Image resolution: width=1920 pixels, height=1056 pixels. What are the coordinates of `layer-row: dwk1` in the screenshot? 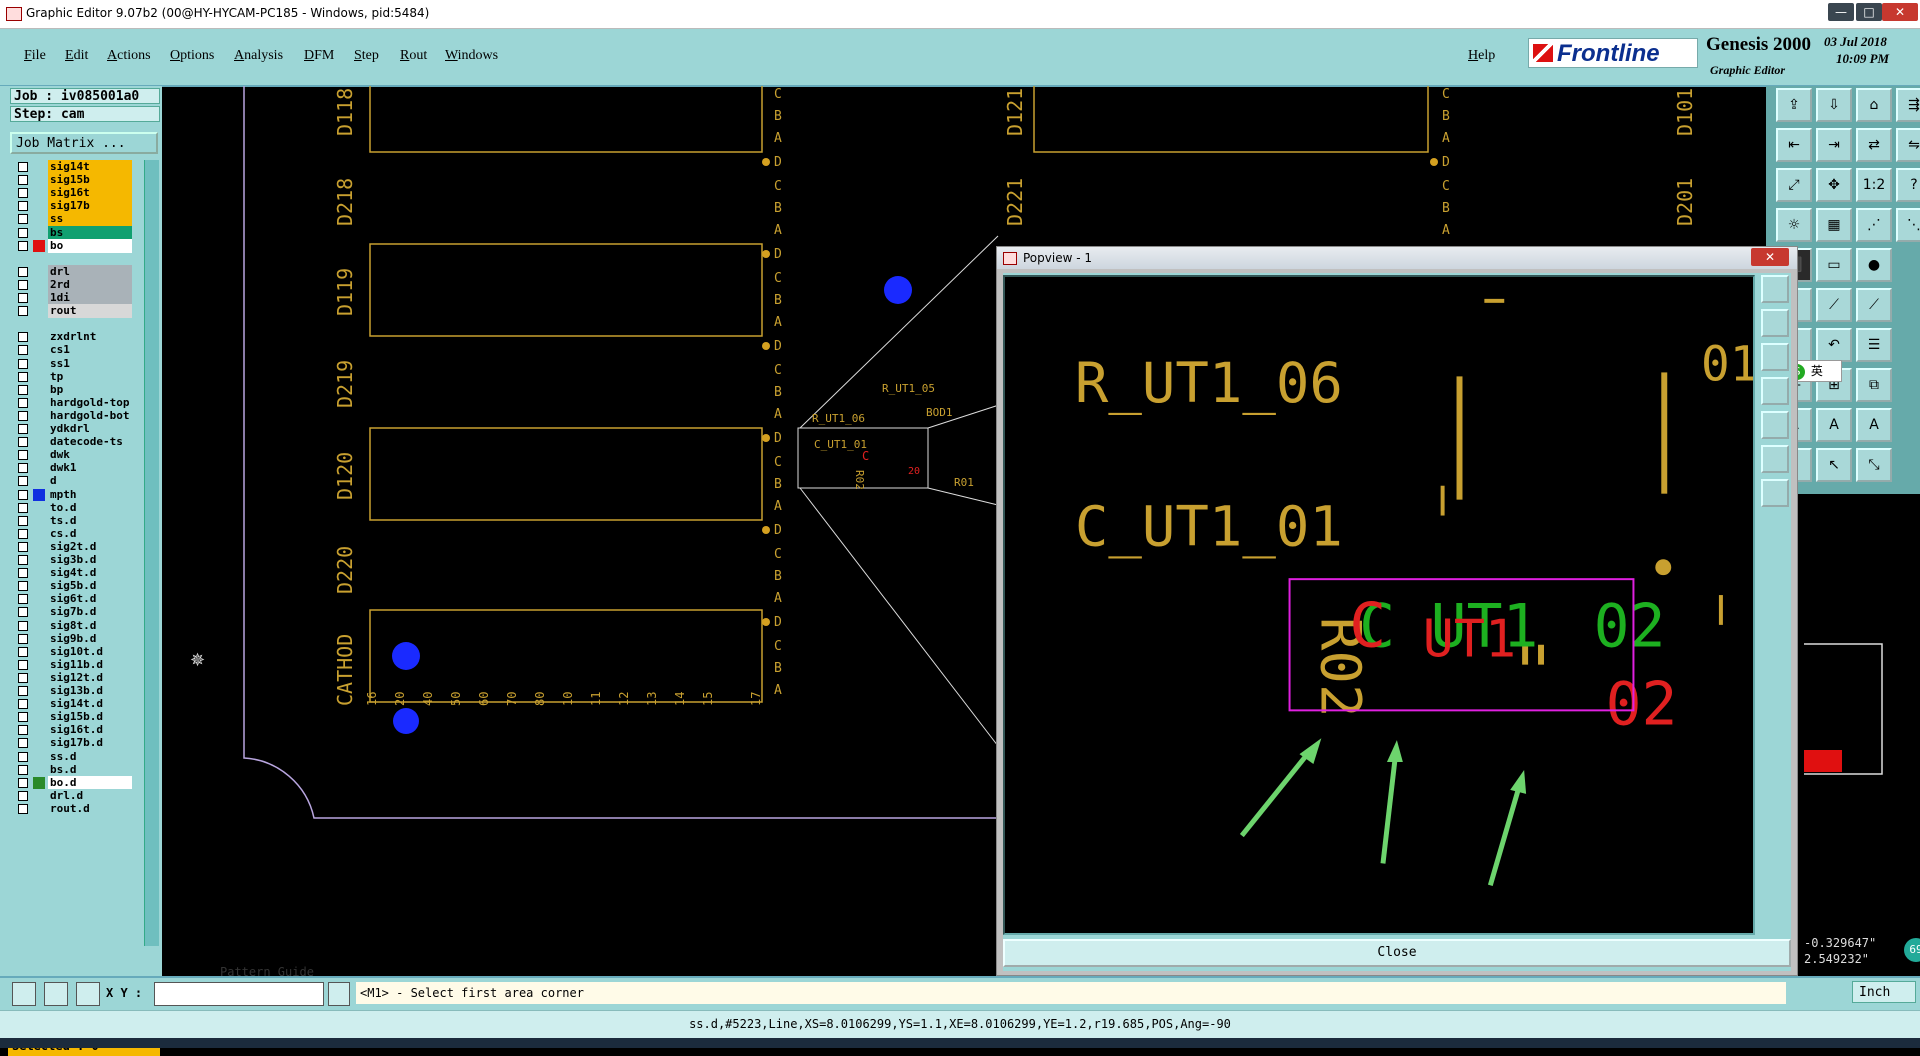 It's located at (72, 468).